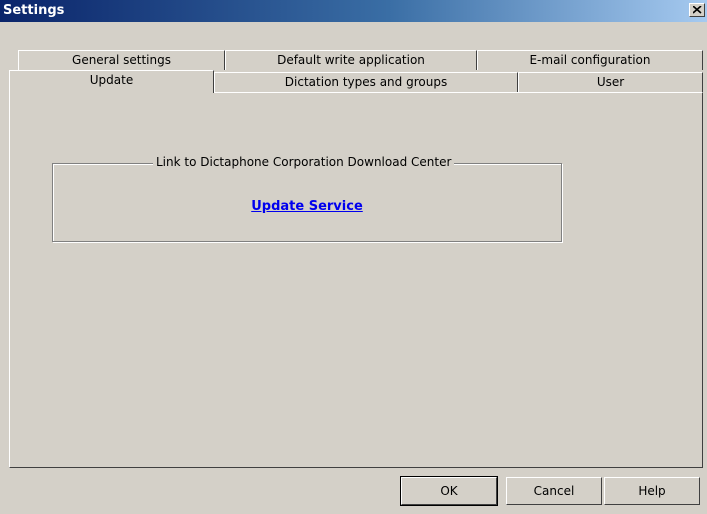 The image size is (707, 514). What do you see at coordinates (652, 491) in the screenshot?
I see `help-button: Help` at bounding box center [652, 491].